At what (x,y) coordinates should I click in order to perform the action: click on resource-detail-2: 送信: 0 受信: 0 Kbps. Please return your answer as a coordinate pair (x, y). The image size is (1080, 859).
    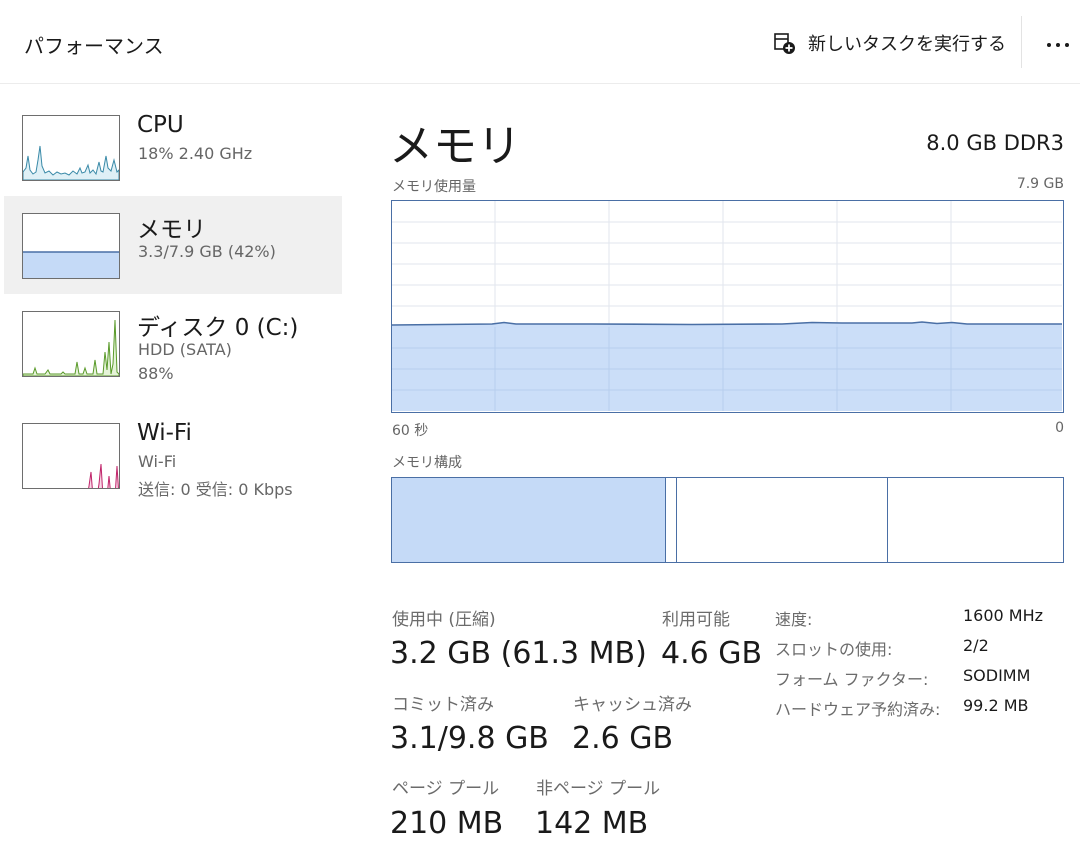
    Looking at the image, I should click on (215, 489).